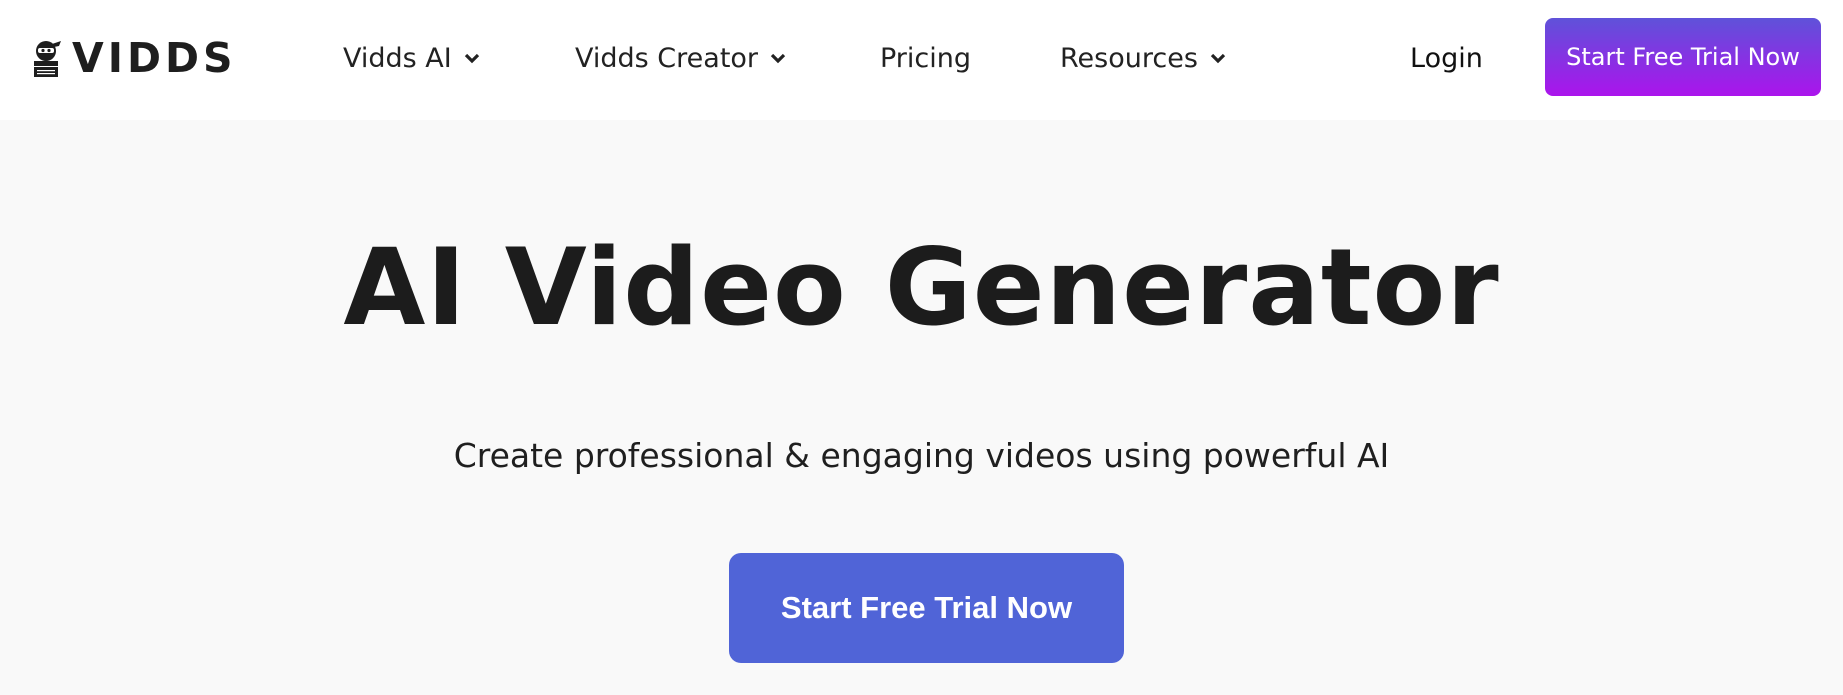 Image resolution: width=1843 pixels, height=695 pixels. I want to click on start-free-trial-hero-button: Start Free Trial Now, so click(926, 608).